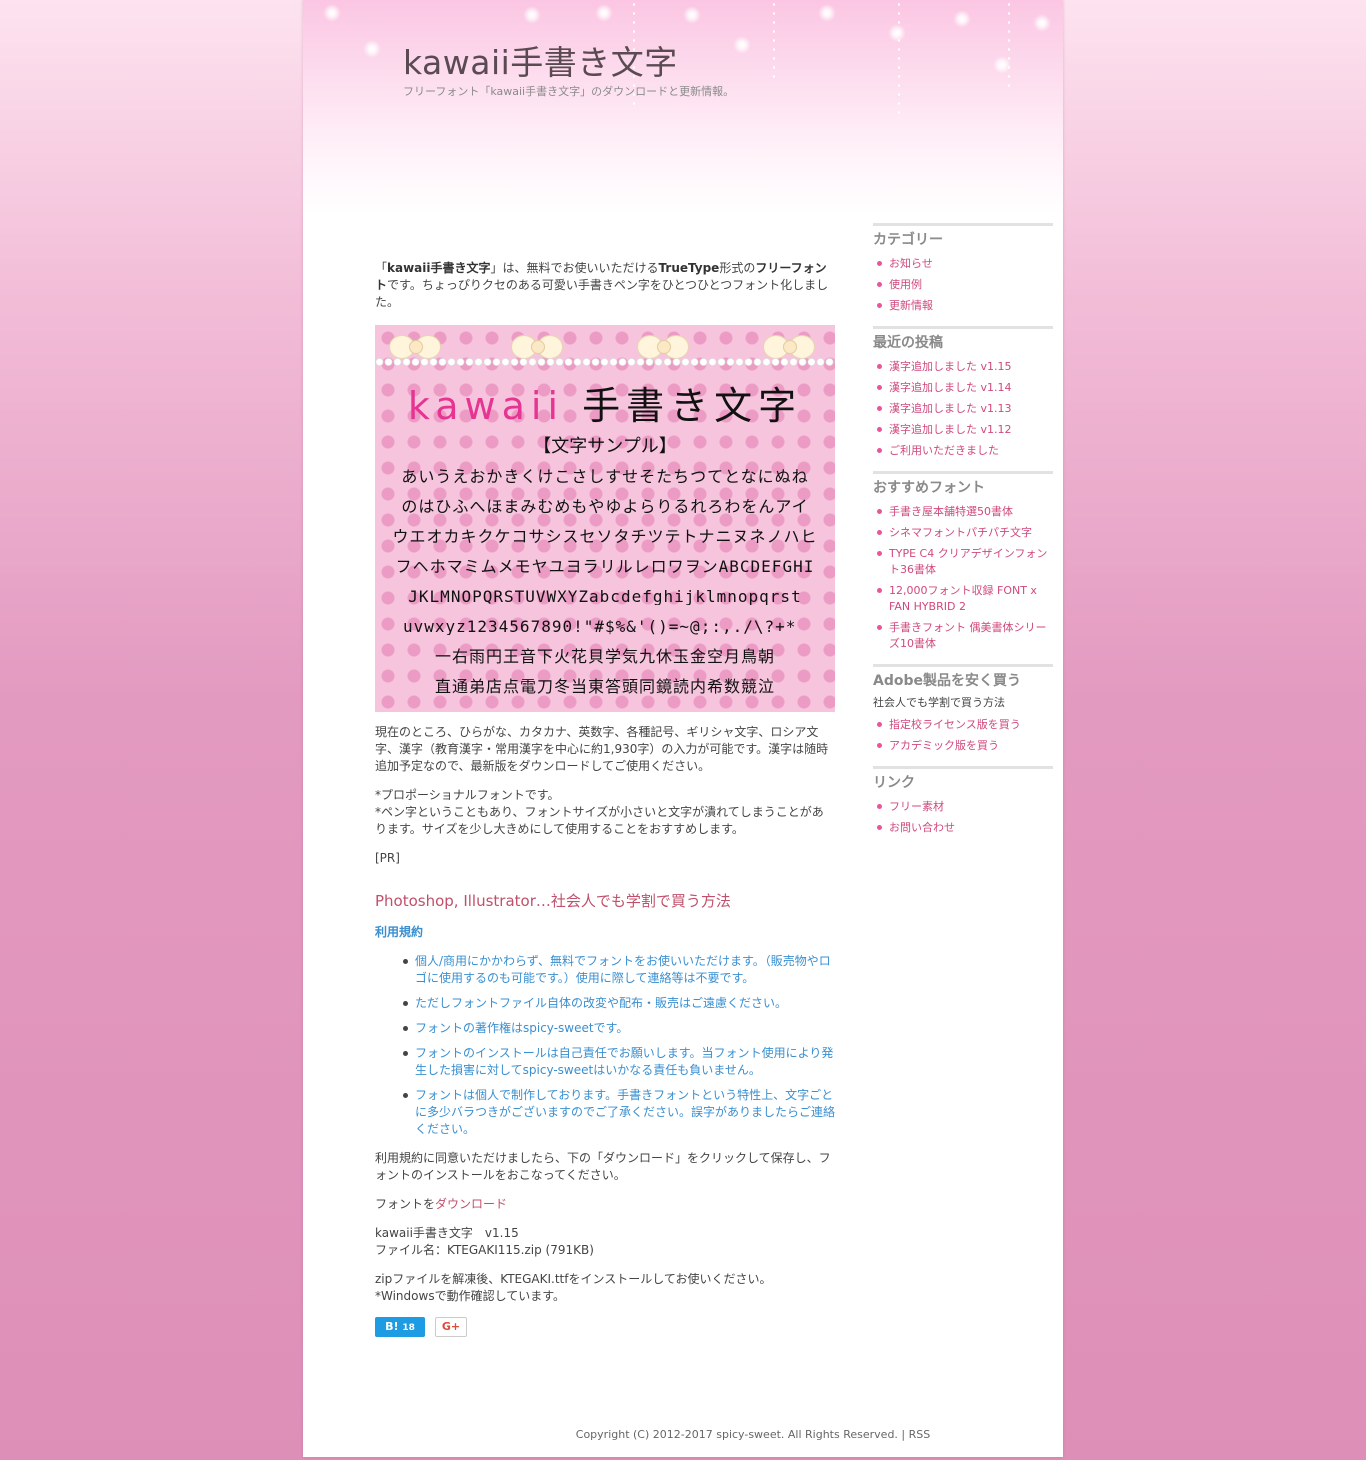  I want to click on sample-title: kawaii 手書き文字, so click(605, 406).